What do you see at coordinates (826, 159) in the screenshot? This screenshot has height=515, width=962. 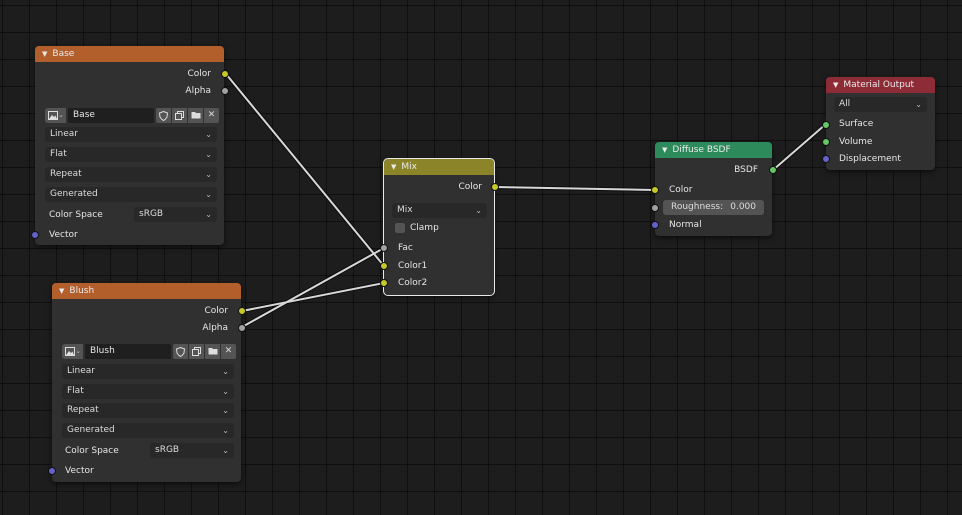 I see `input-displacement-socket` at bounding box center [826, 159].